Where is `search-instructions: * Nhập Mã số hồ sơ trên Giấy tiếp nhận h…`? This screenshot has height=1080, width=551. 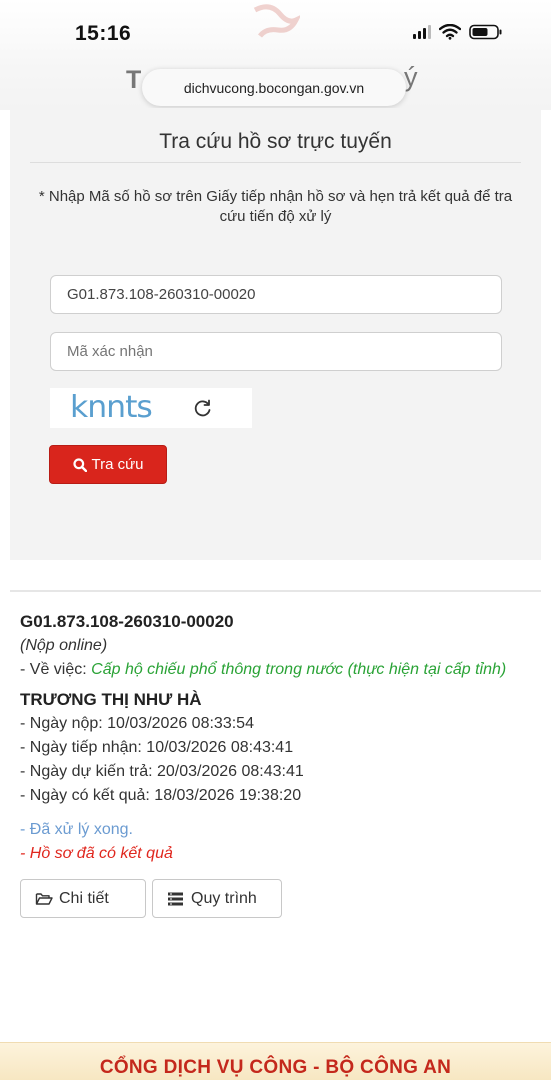
search-instructions: * Nhập Mã số hồ sơ trên Giấy tiếp nhận h… is located at coordinates (275, 206).